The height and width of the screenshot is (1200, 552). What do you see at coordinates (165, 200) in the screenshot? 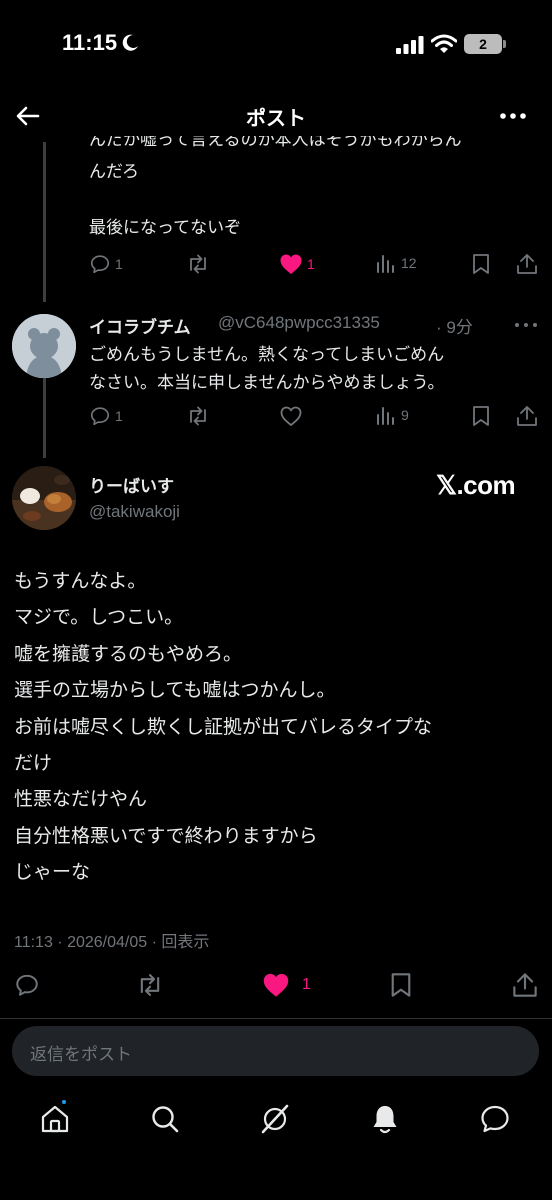
I see `prev-reply-text: んだろ 最後になってないぞ` at bounding box center [165, 200].